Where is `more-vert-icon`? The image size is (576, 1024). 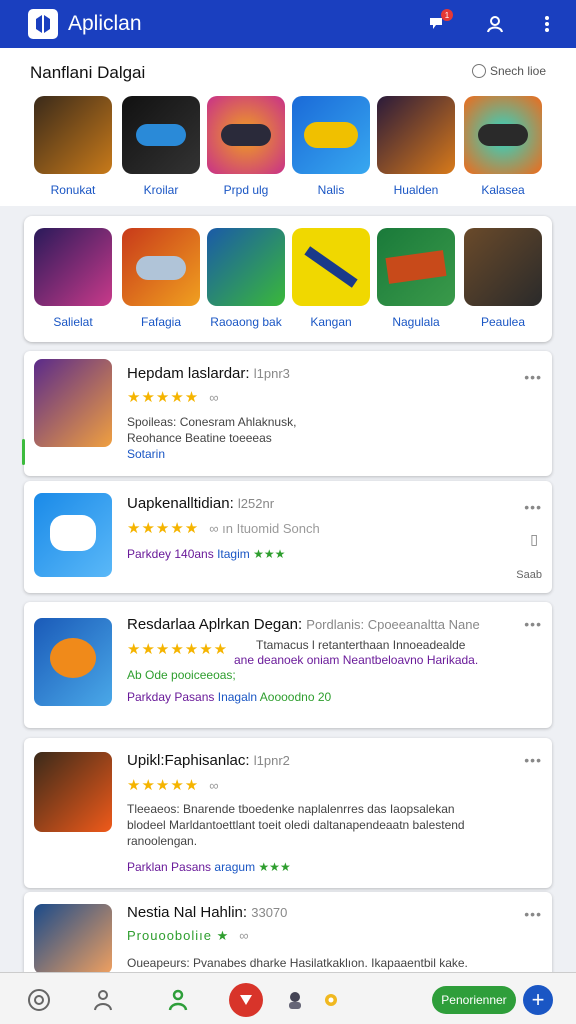
more-vert-icon is located at coordinates (547, 24).